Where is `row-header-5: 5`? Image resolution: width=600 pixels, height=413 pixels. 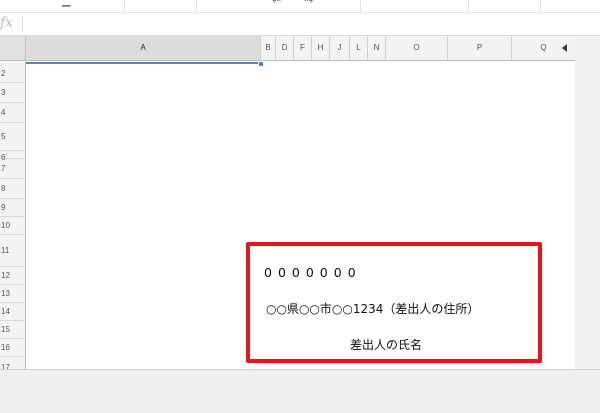
row-header-5: 5 is located at coordinates (12, 137).